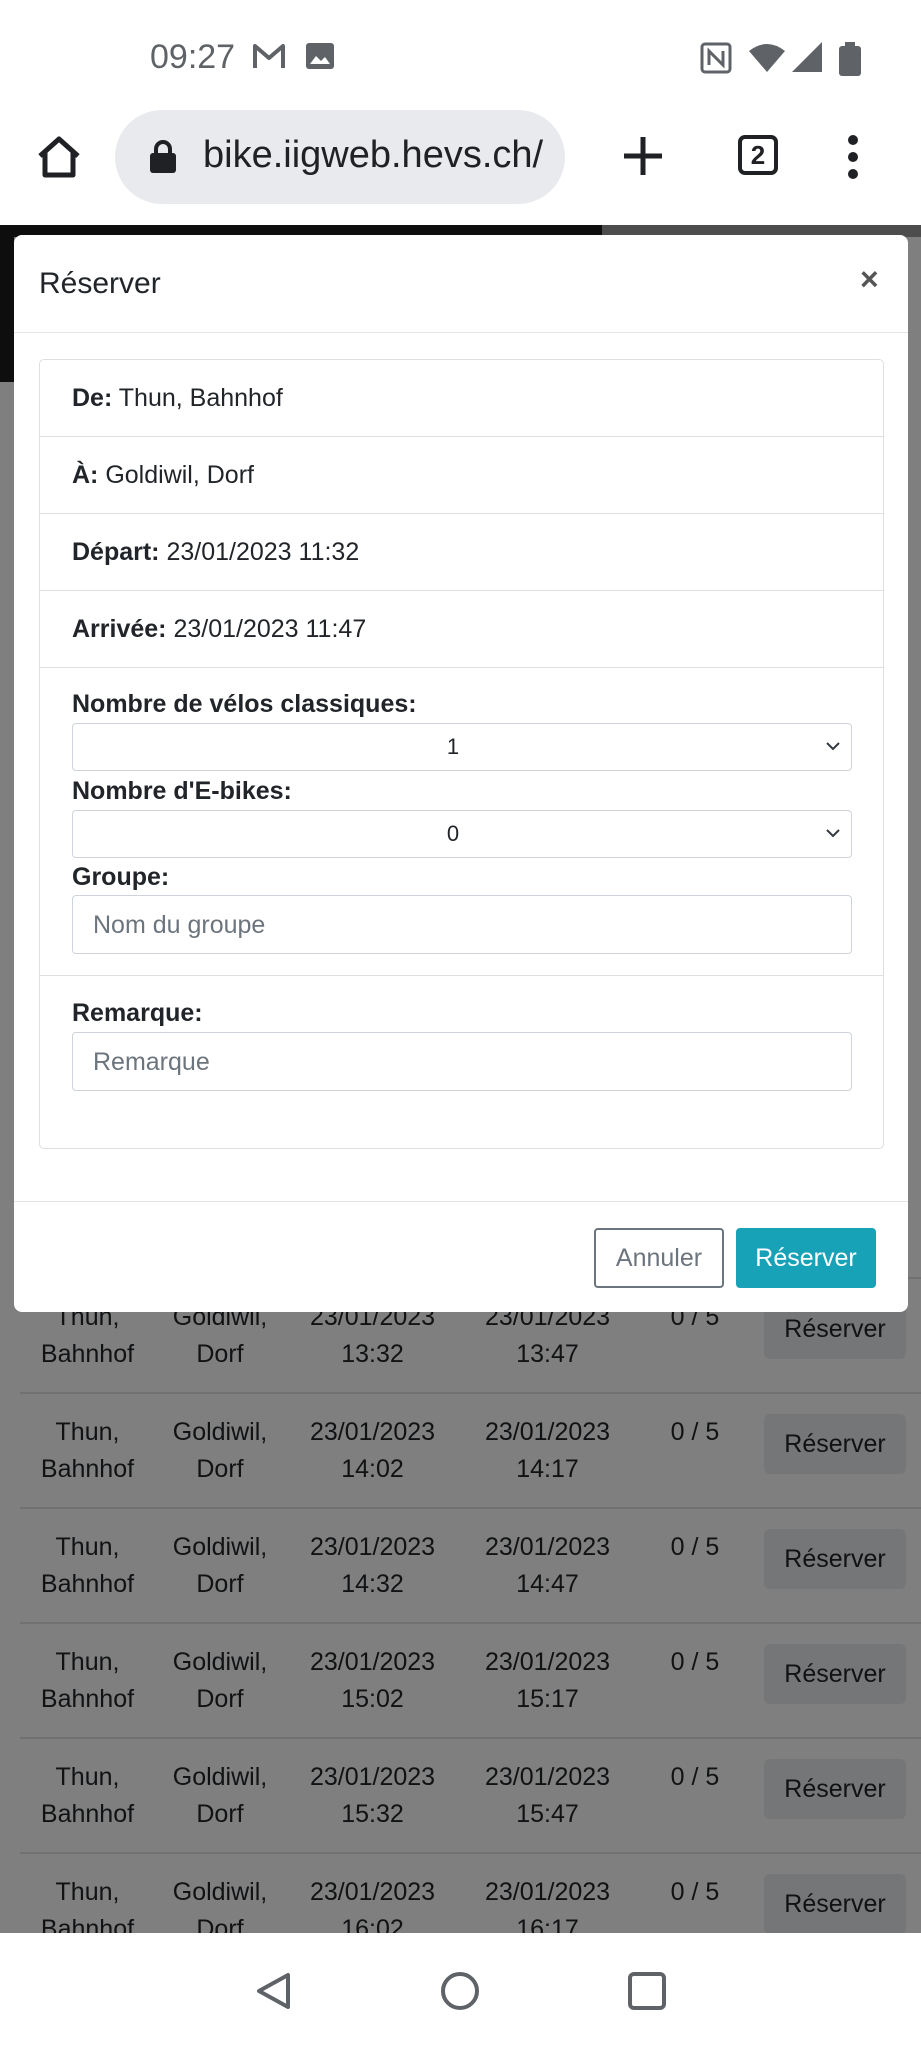 The width and height of the screenshot is (921, 2048). I want to click on remark-input: Remarque, so click(462, 1061).